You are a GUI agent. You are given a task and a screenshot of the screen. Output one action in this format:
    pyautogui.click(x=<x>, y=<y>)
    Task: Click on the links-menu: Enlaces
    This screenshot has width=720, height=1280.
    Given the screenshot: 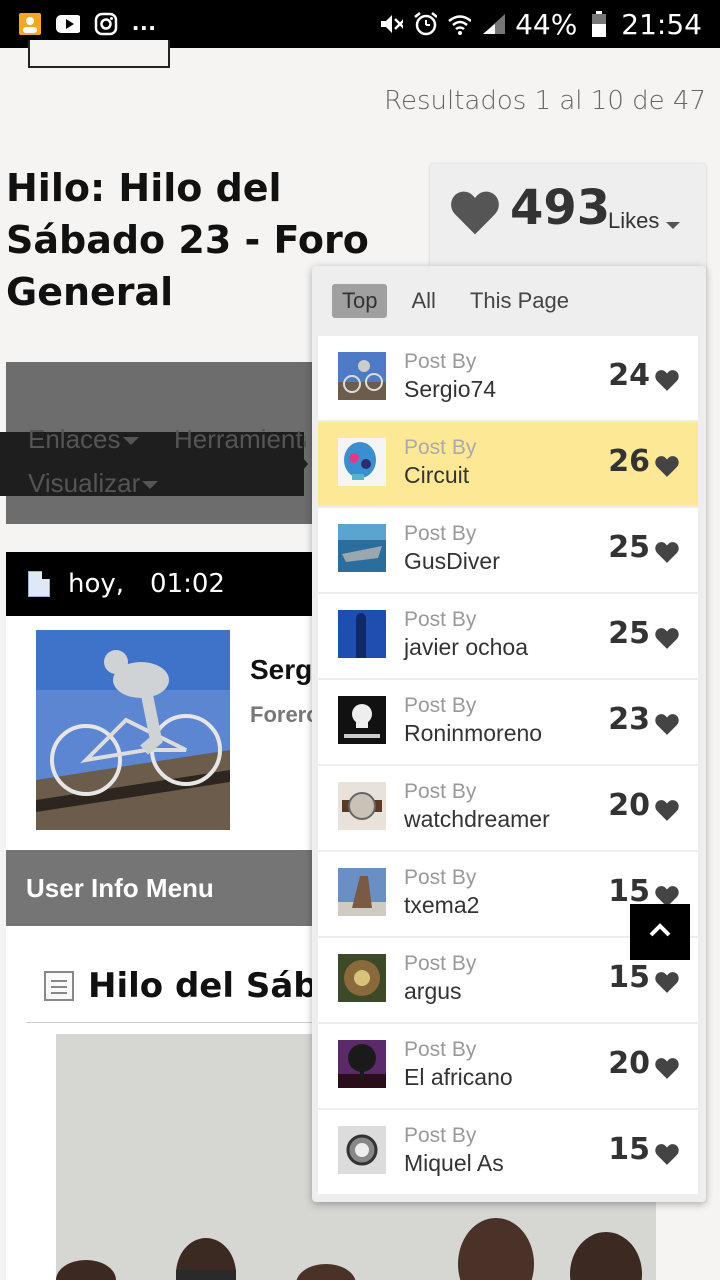 What is the action you would take?
    pyautogui.click(x=83, y=439)
    